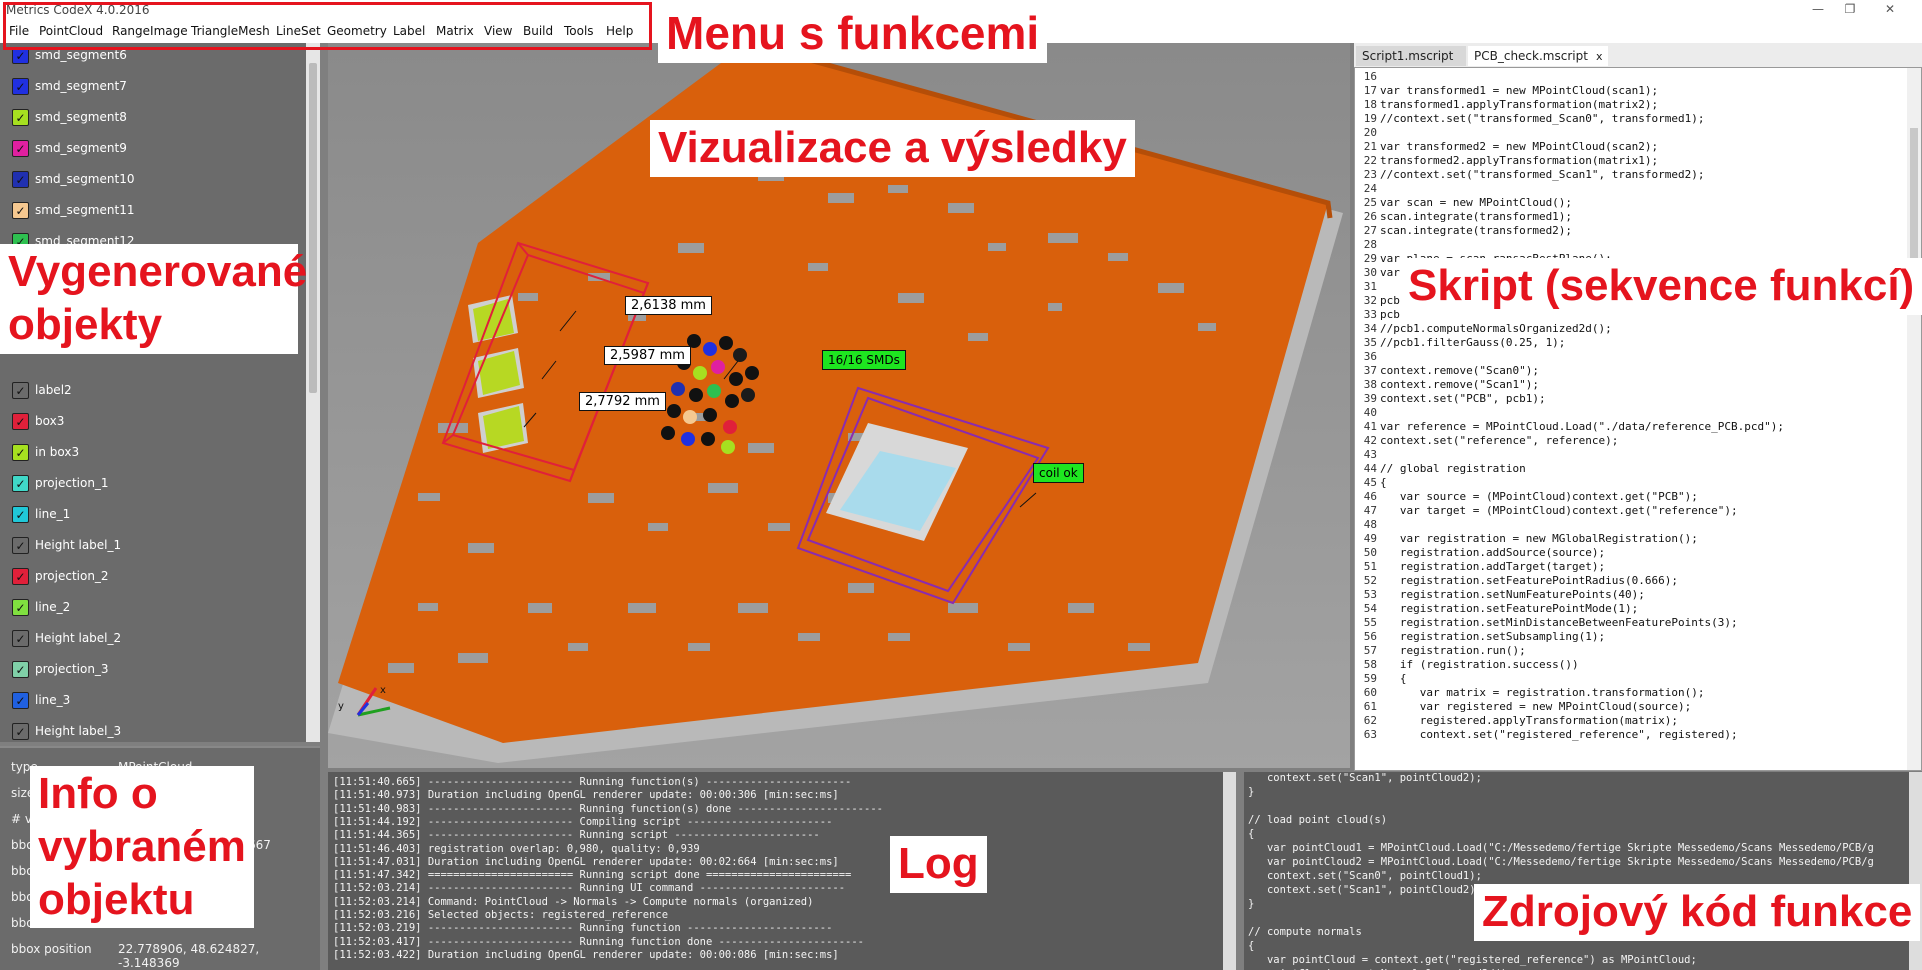  I want to click on code-line: 32 pcb, so click(1378, 301).